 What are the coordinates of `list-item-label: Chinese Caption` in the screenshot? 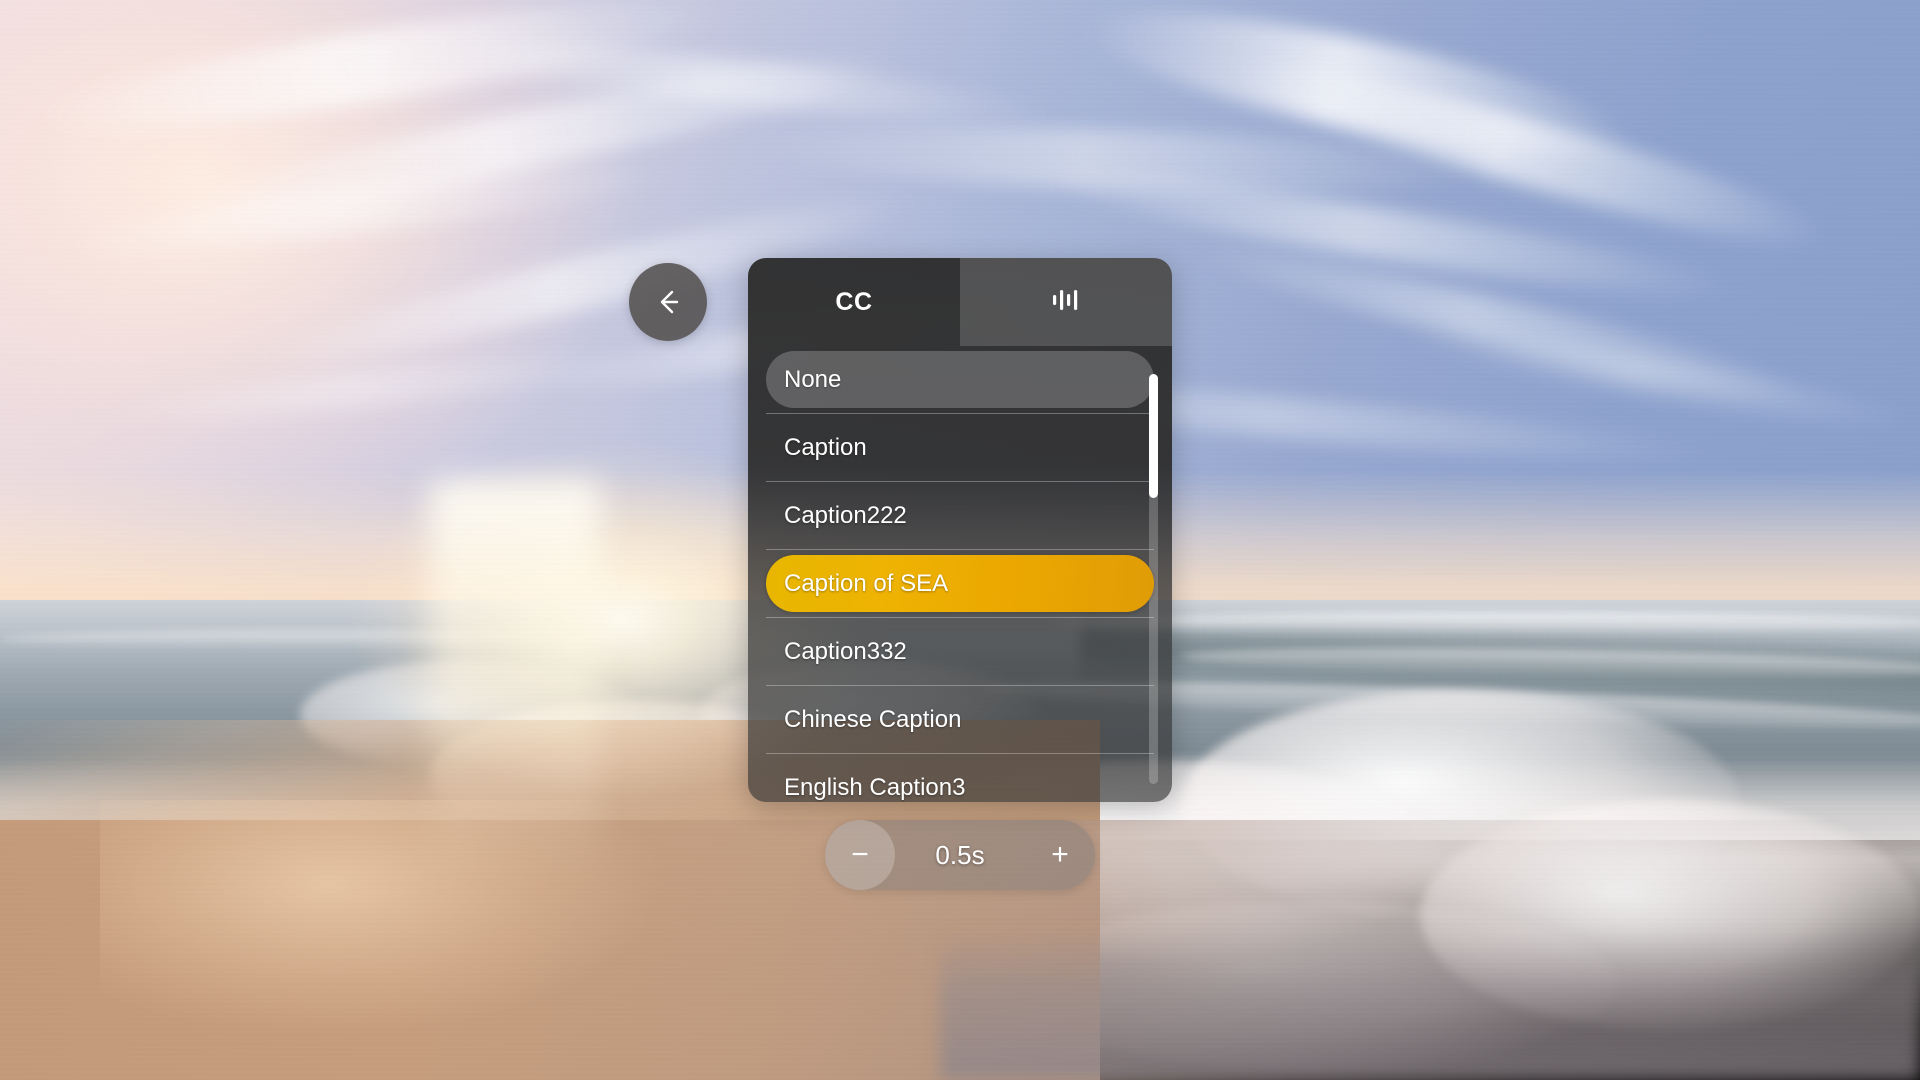 It's located at (873, 719).